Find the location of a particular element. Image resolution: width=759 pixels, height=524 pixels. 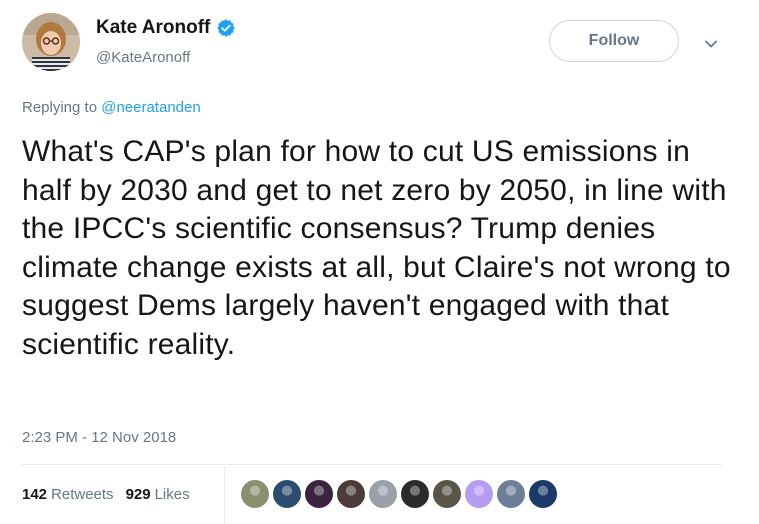

avatar-image is located at coordinates (51, 42).